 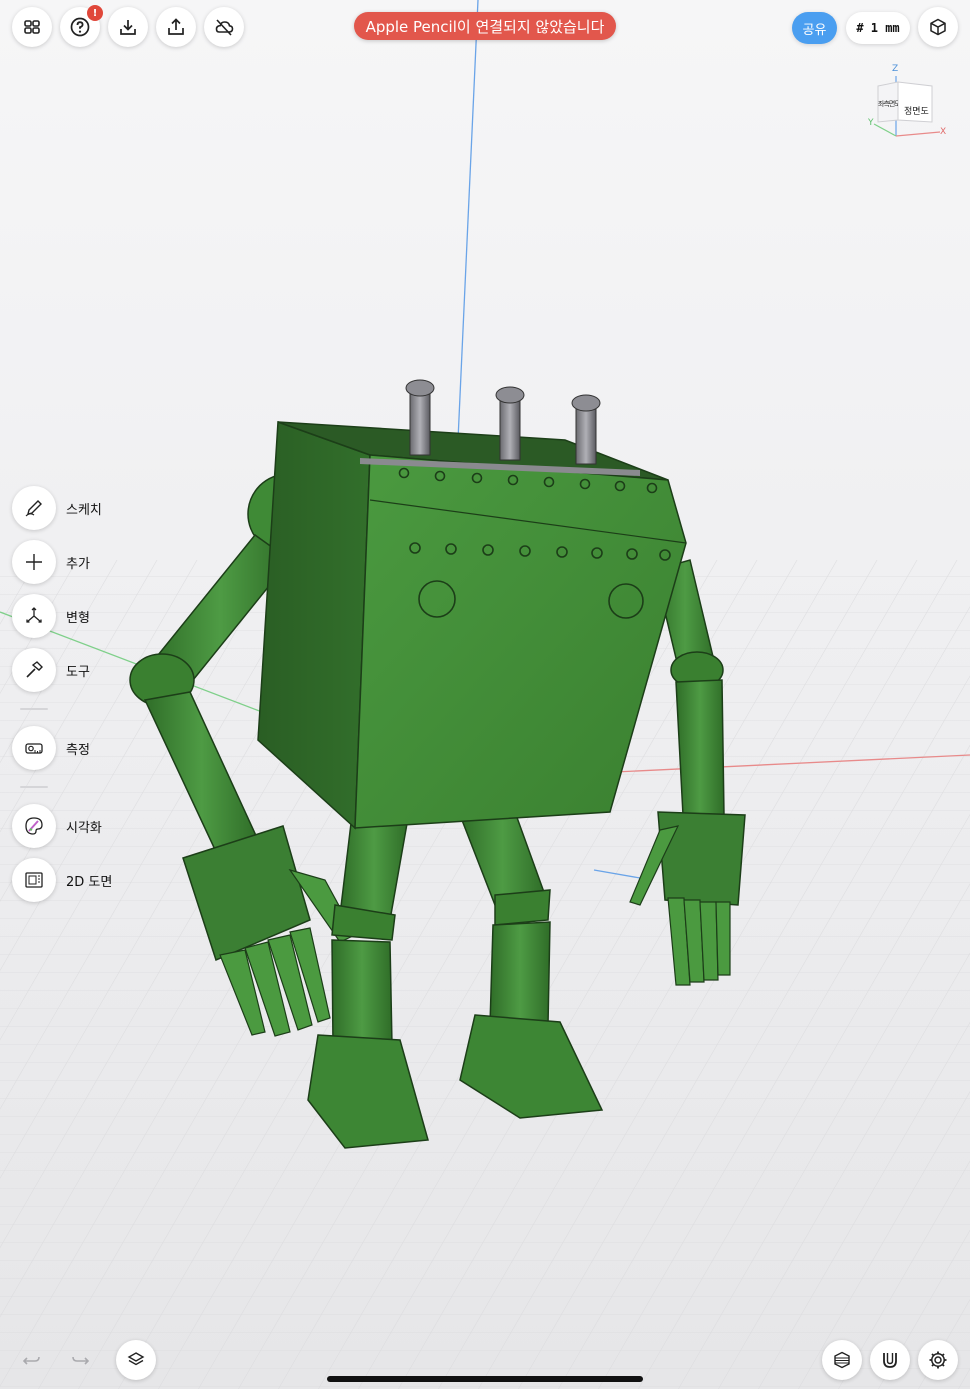 I want to click on transform-button, so click(x=34, y=616).